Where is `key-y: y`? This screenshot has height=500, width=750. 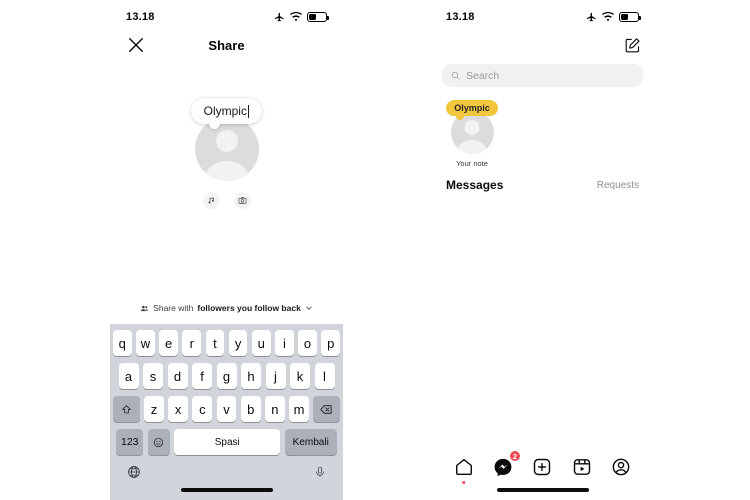
key-y: y is located at coordinates (238, 343).